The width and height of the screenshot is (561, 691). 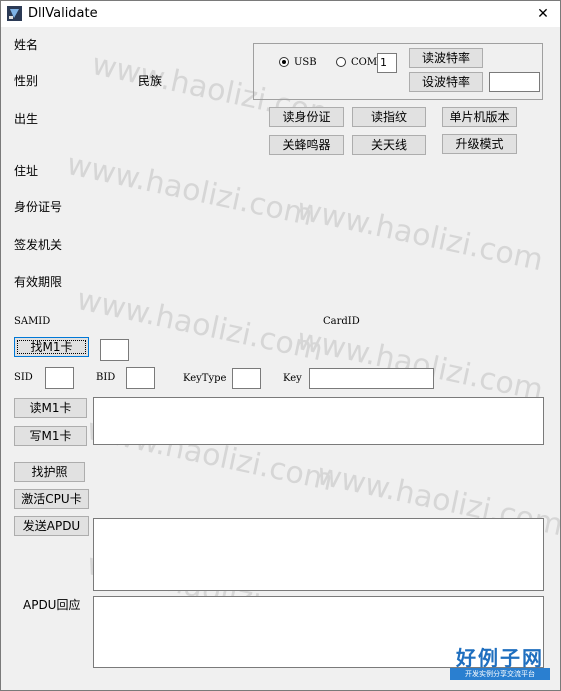 I want to click on bid-label: BID, so click(x=106, y=377).